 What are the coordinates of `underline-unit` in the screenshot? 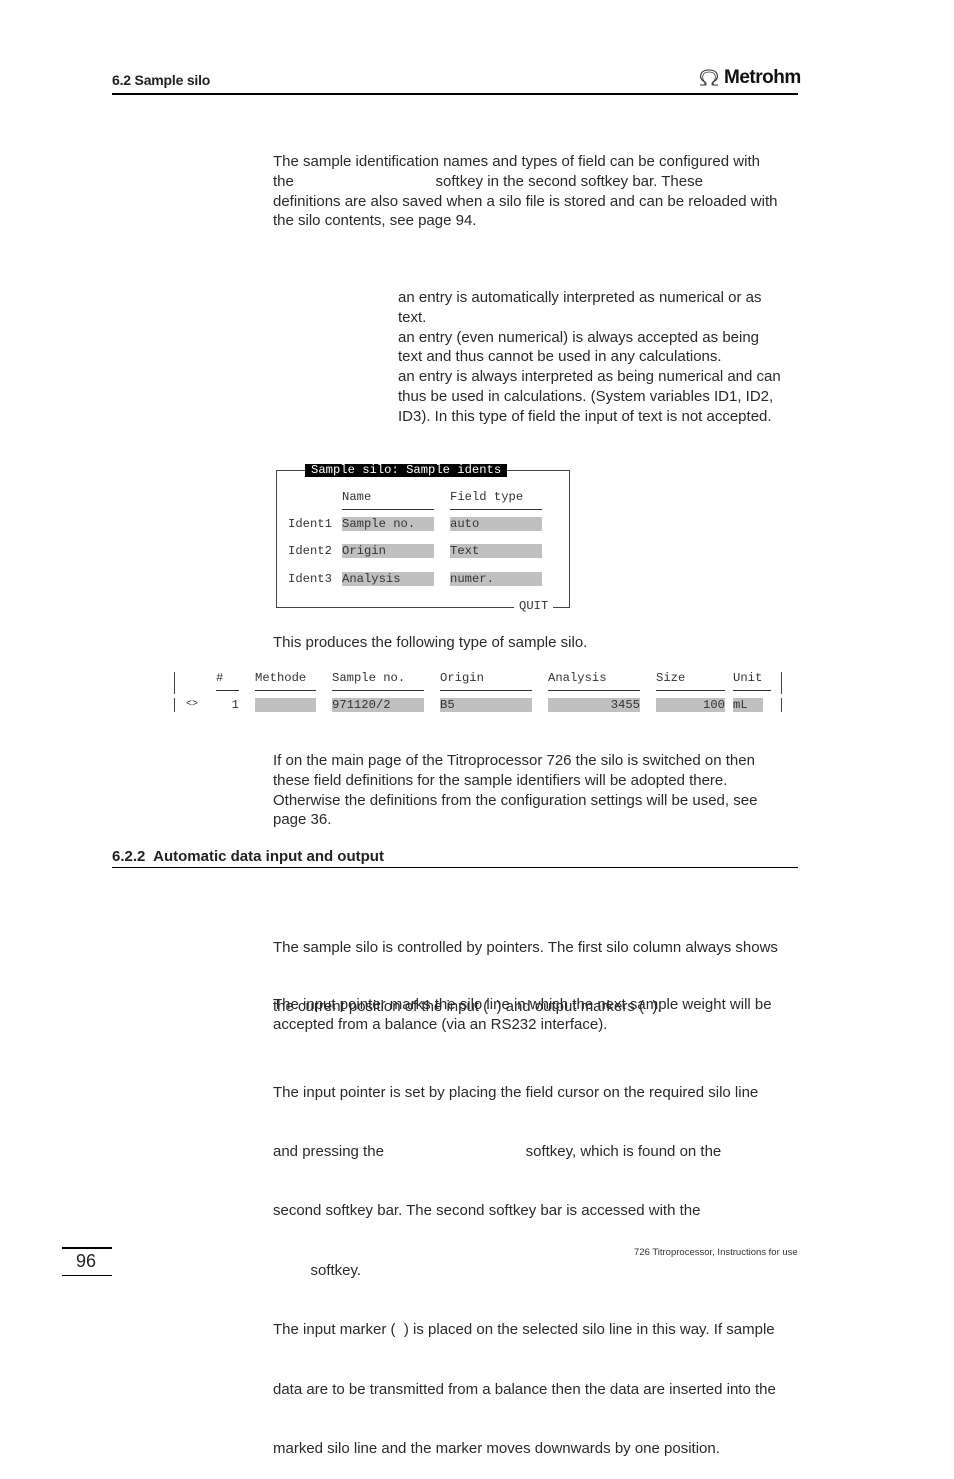 It's located at (752, 690).